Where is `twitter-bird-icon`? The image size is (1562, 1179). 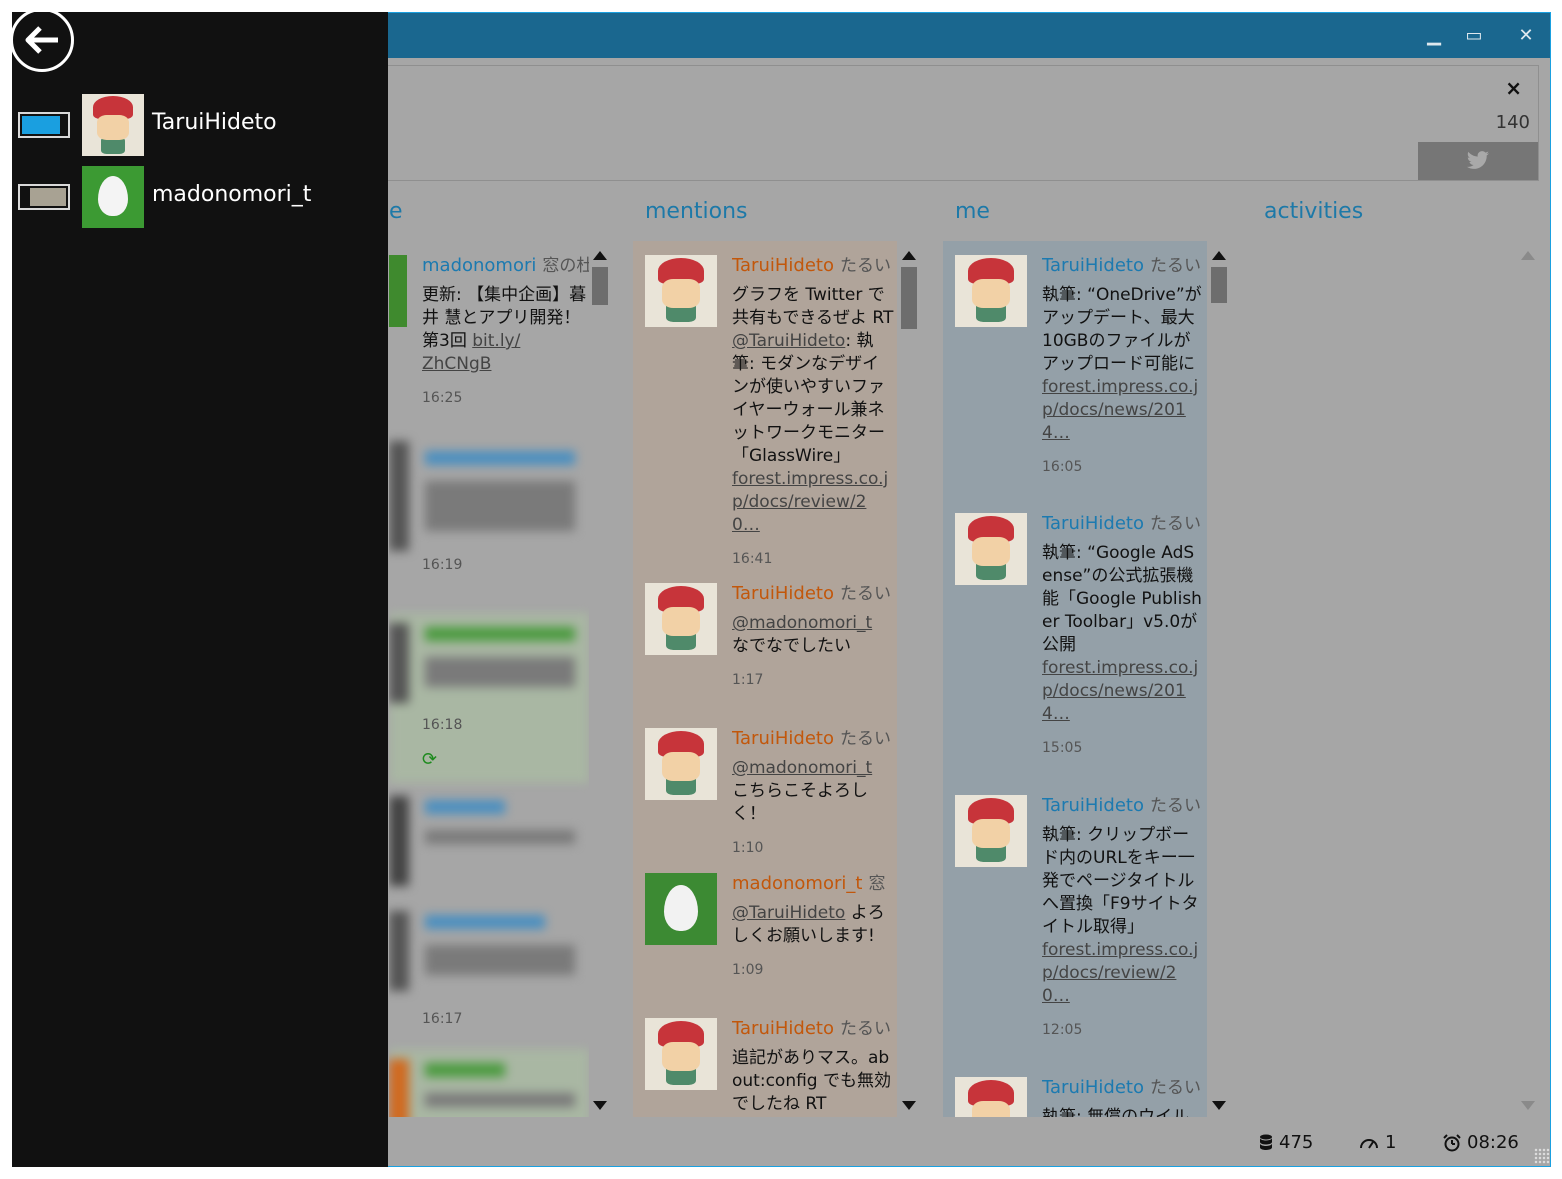 twitter-bird-icon is located at coordinates (1478, 160).